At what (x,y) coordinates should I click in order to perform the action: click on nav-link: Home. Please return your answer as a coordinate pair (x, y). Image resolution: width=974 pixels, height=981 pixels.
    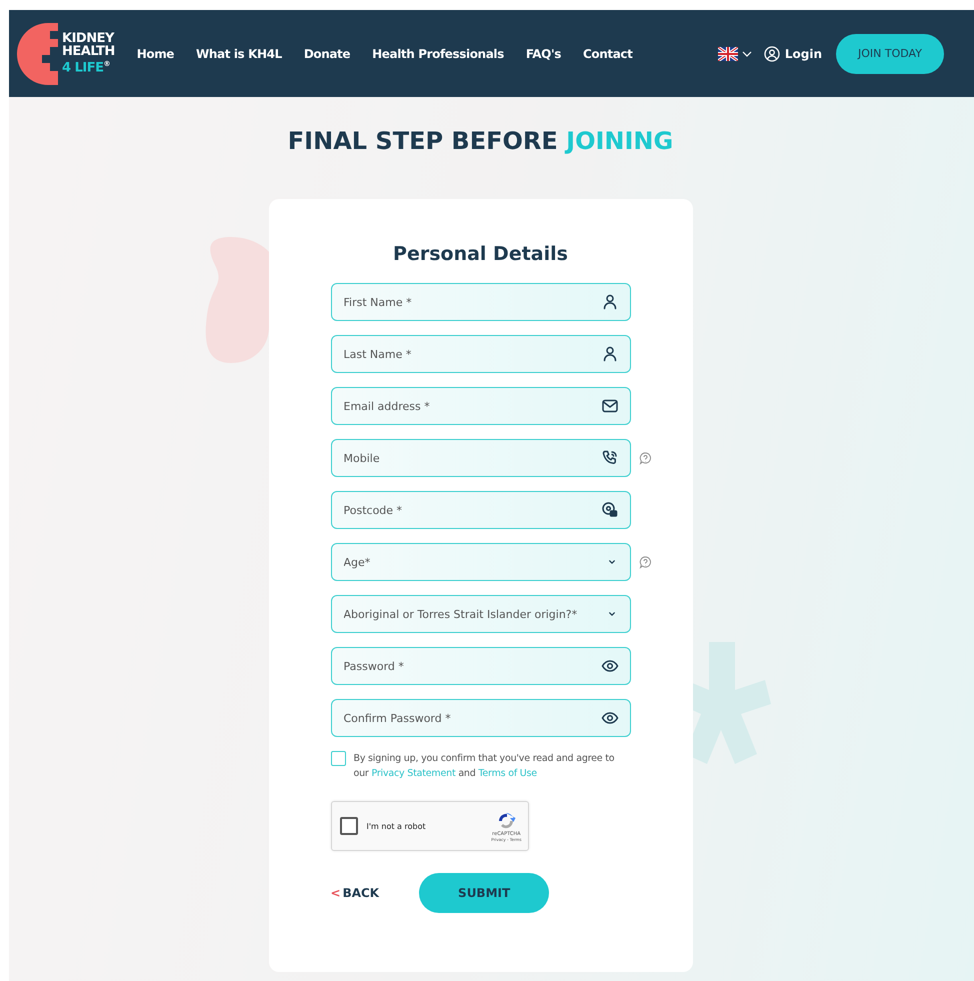
    Looking at the image, I should click on (155, 53).